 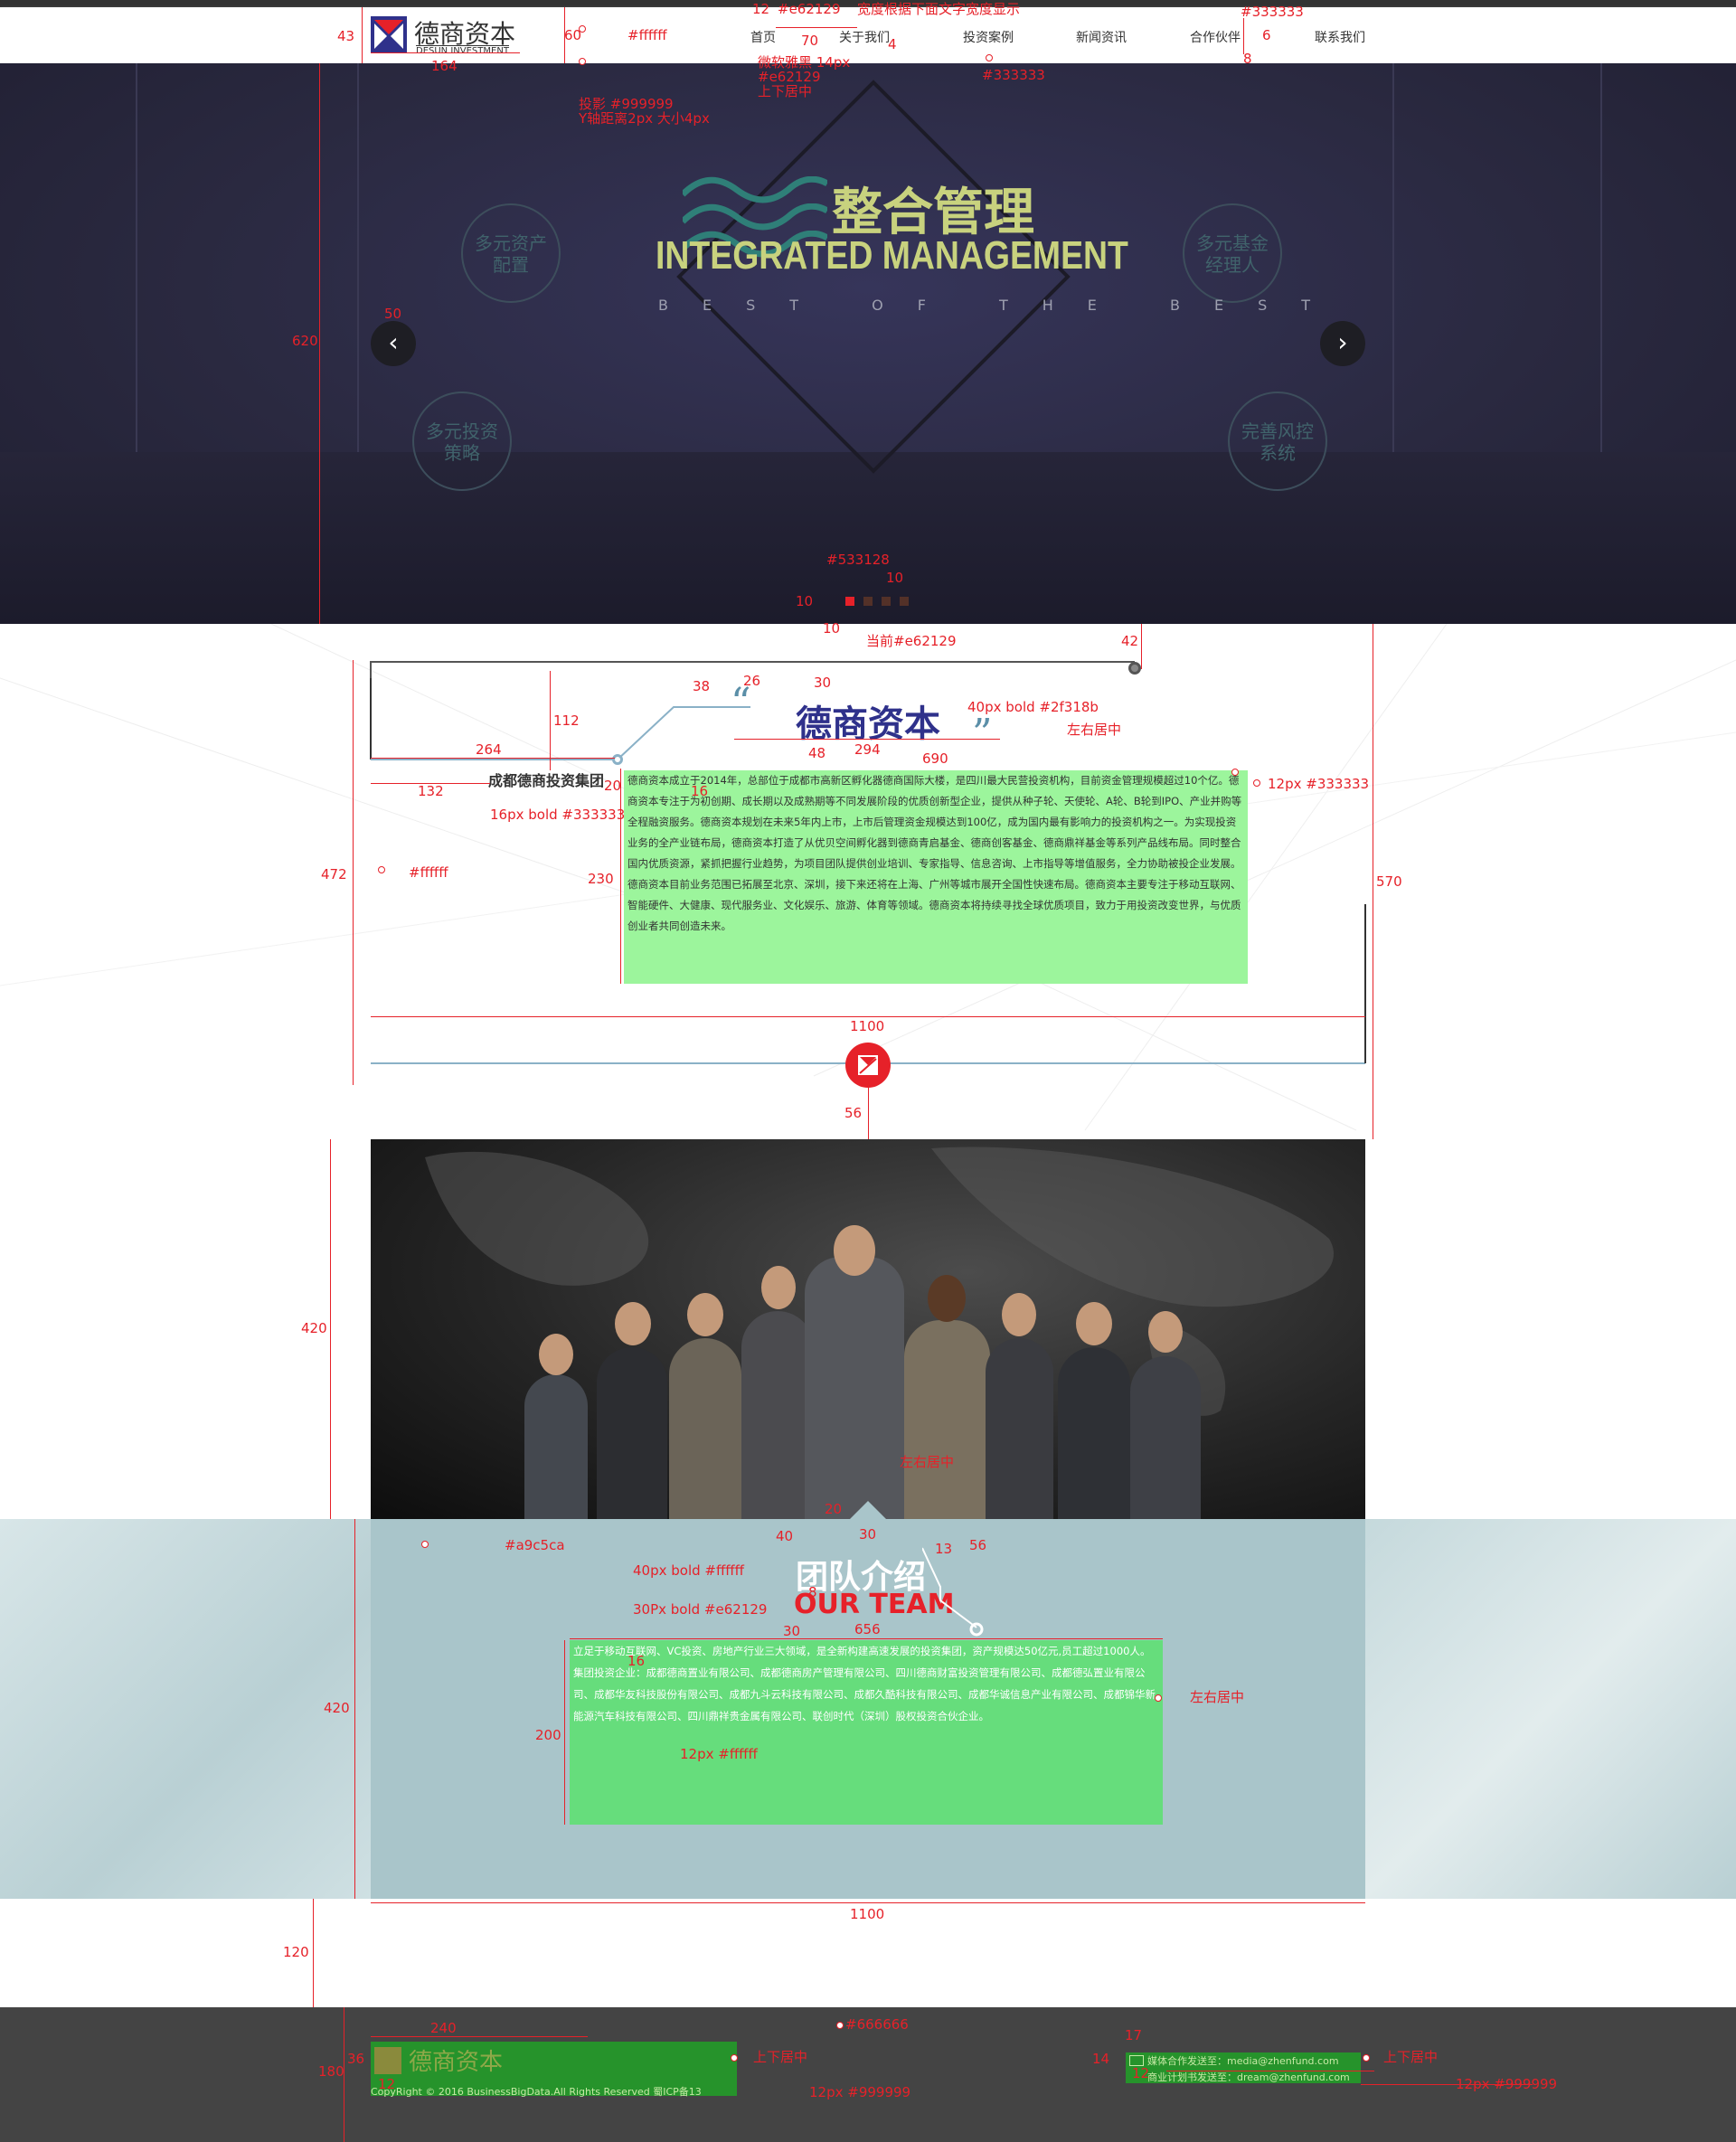 What do you see at coordinates (935, 758) in the screenshot?
I see `annotation: 690` at bounding box center [935, 758].